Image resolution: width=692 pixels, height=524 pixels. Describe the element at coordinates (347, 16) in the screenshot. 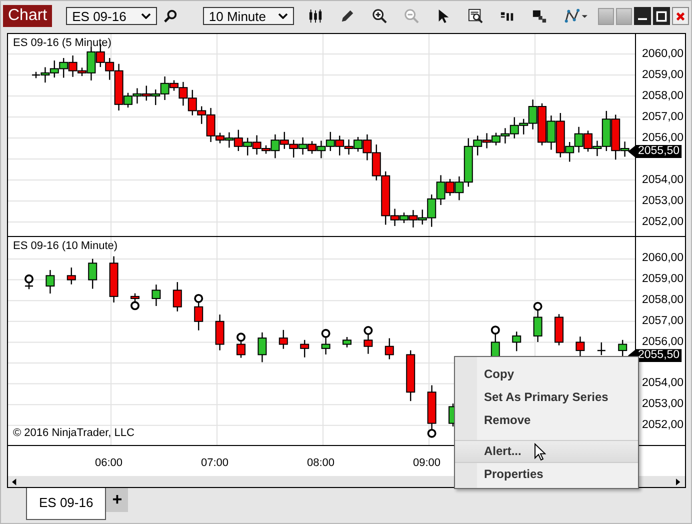

I see `pencil-icon` at that location.